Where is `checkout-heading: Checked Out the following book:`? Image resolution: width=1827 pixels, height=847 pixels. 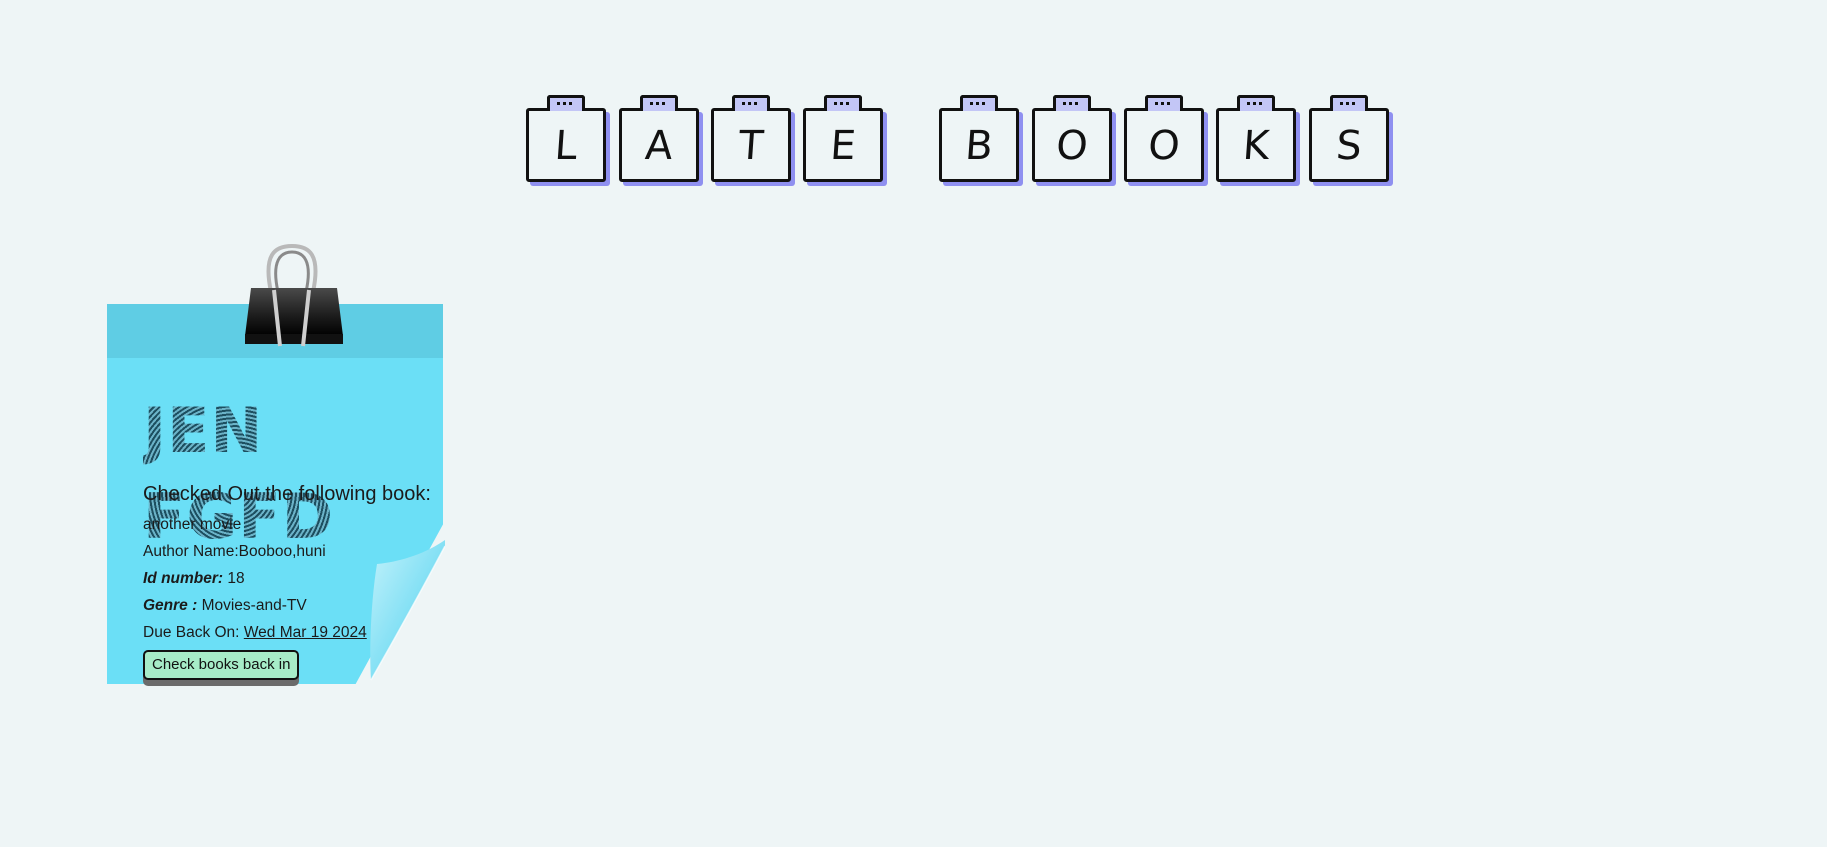
checkout-heading: Checked Out the following book: is located at coordinates (287, 494).